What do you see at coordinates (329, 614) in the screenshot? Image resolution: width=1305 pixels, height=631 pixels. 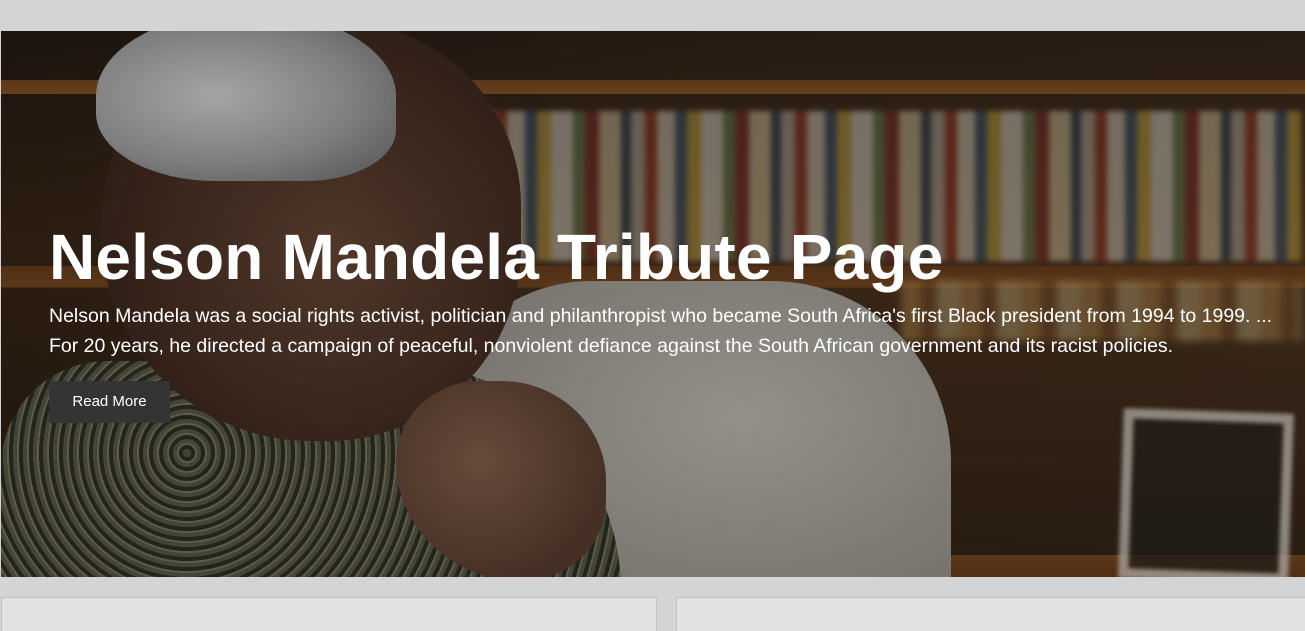 I see `content-card-left` at bounding box center [329, 614].